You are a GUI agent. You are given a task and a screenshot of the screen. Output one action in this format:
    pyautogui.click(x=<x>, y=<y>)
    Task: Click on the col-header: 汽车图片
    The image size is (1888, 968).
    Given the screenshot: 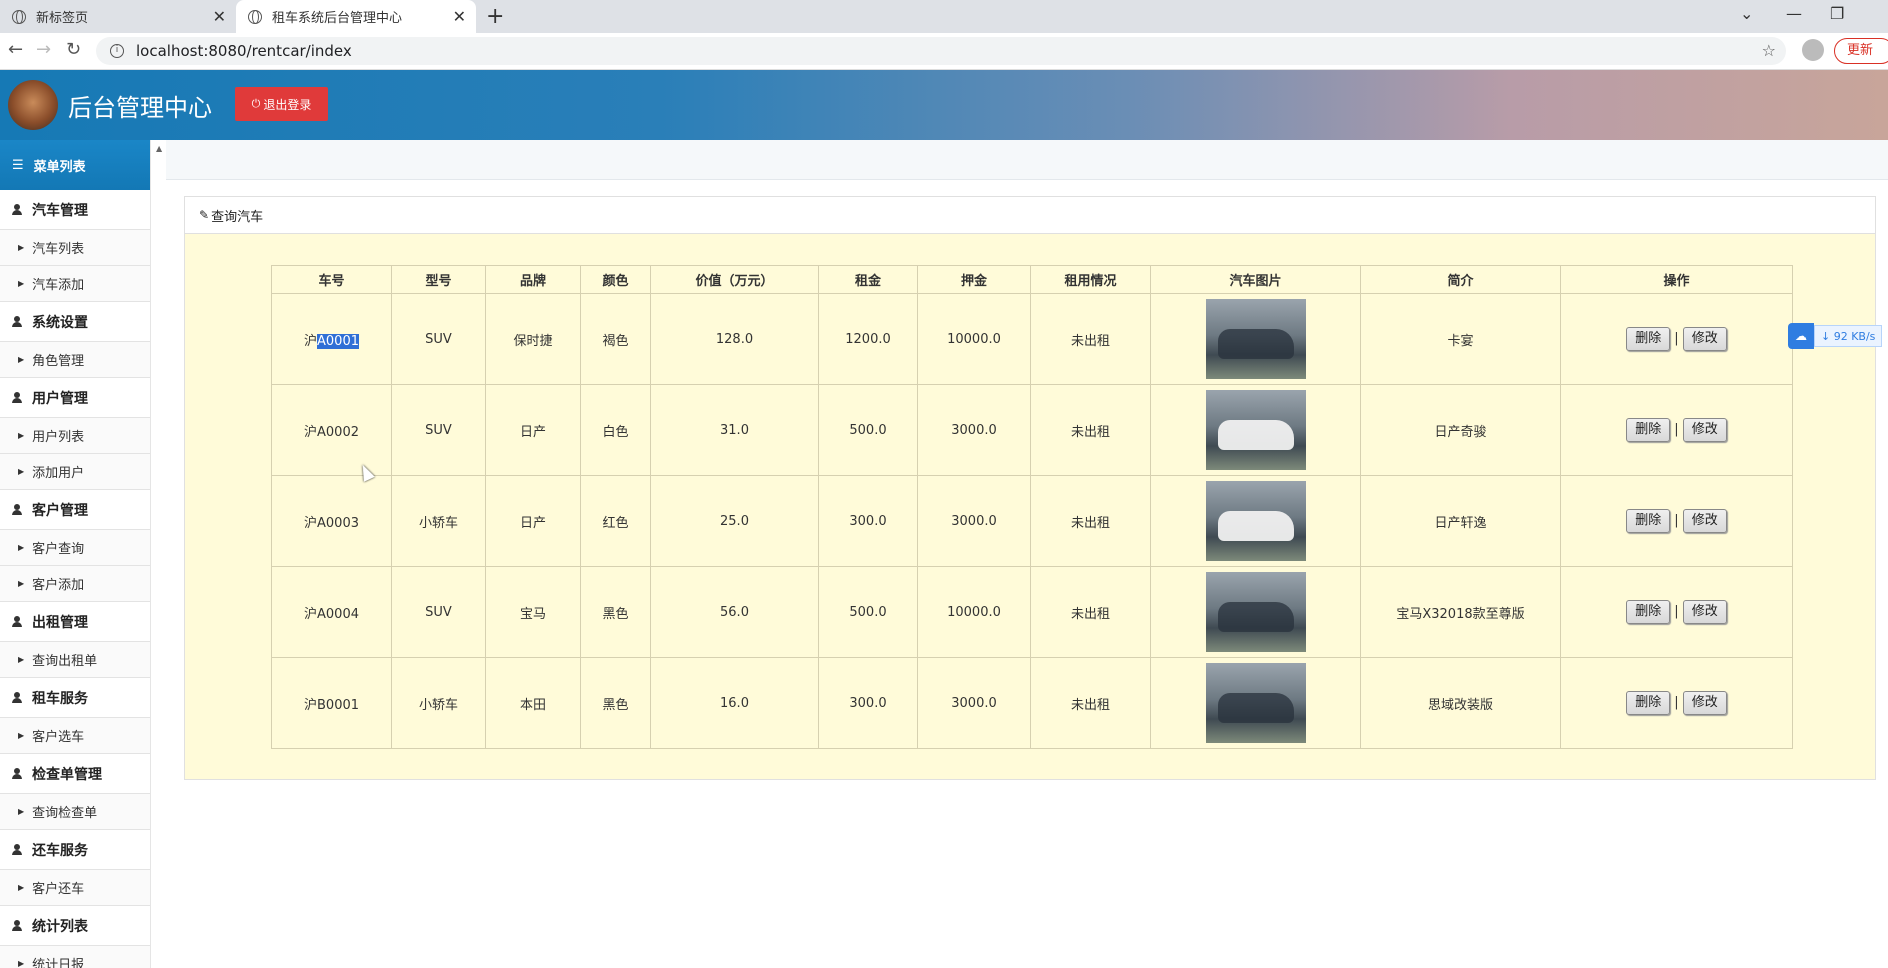 What is the action you would take?
    pyautogui.click(x=1255, y=279)
    